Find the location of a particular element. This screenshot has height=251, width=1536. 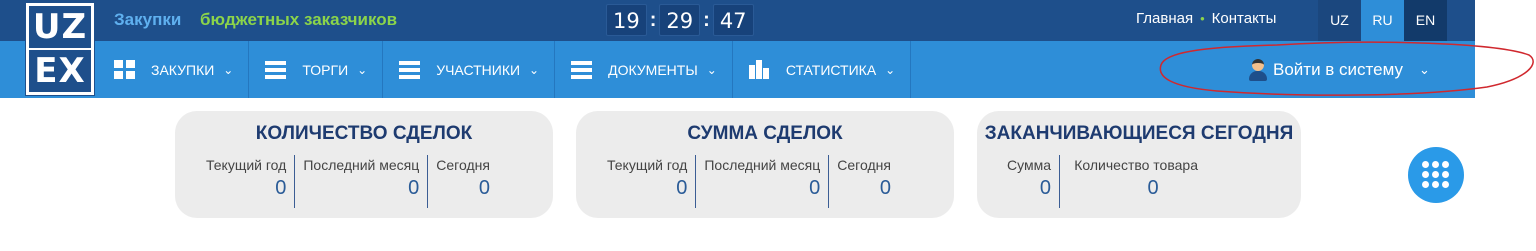

card-title: СУММА СДЕЛОК is located at coordinates (765, 133).